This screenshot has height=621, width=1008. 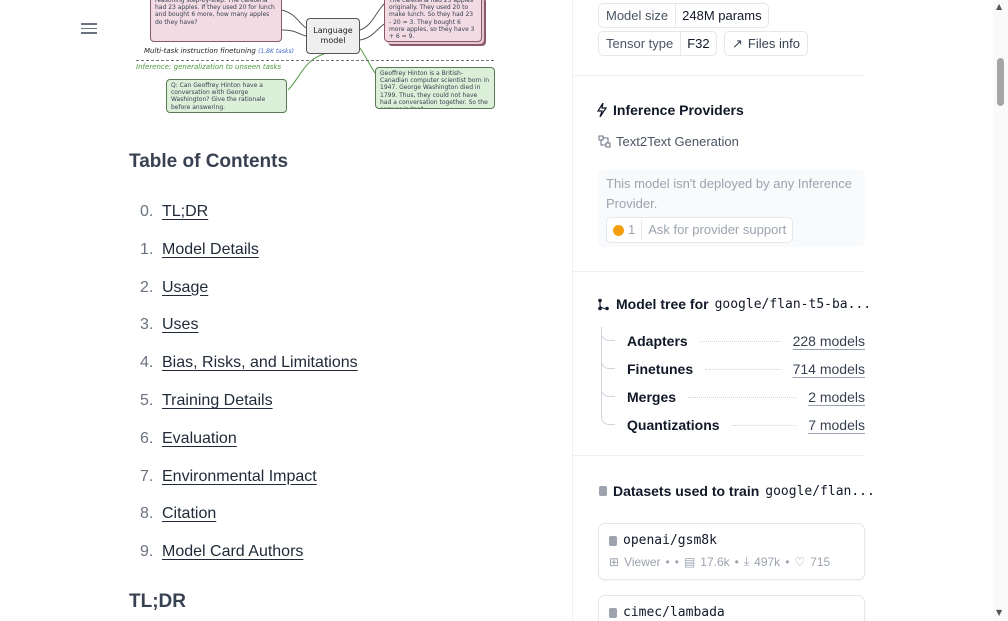 What do you see at coordinates (618, 230) in the screenshot?
I see `hand-raise-icon` at bounding box center [618, 230].